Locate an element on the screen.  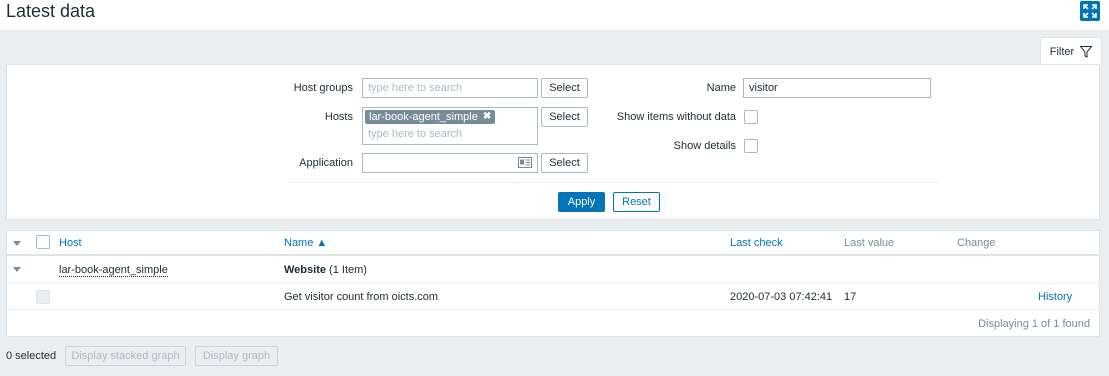
group-host-name: lar-book-agent_simple is located at coordinates (113, 270).